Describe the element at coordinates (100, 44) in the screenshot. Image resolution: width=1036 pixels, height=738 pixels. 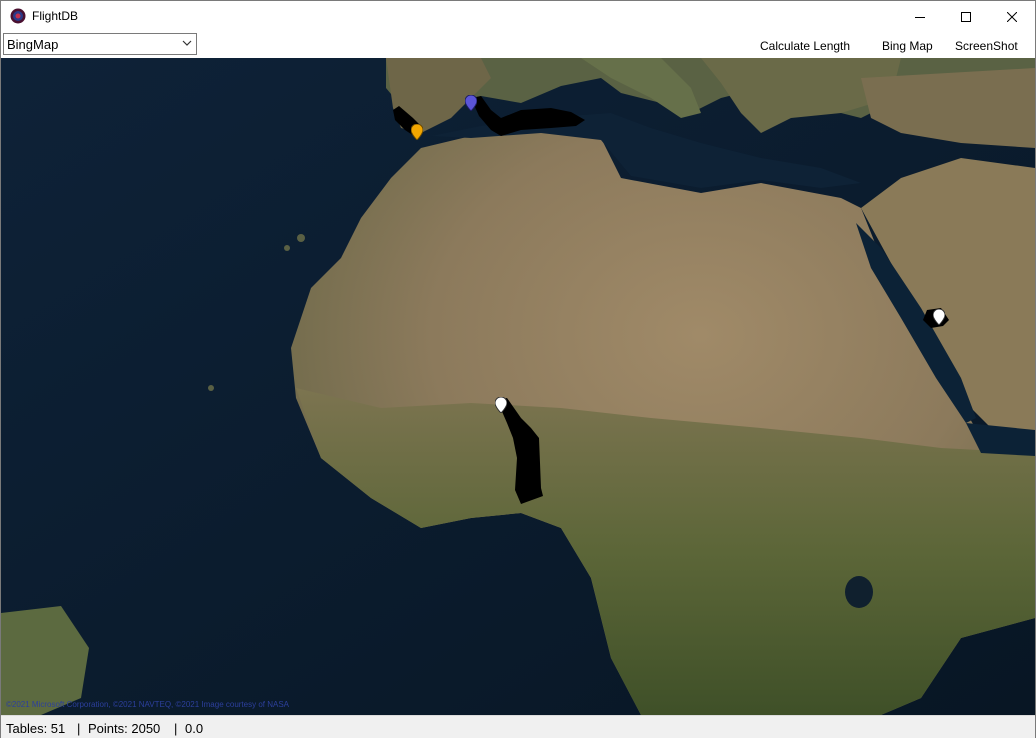
I see `map-type-select: BingMap` at that location.